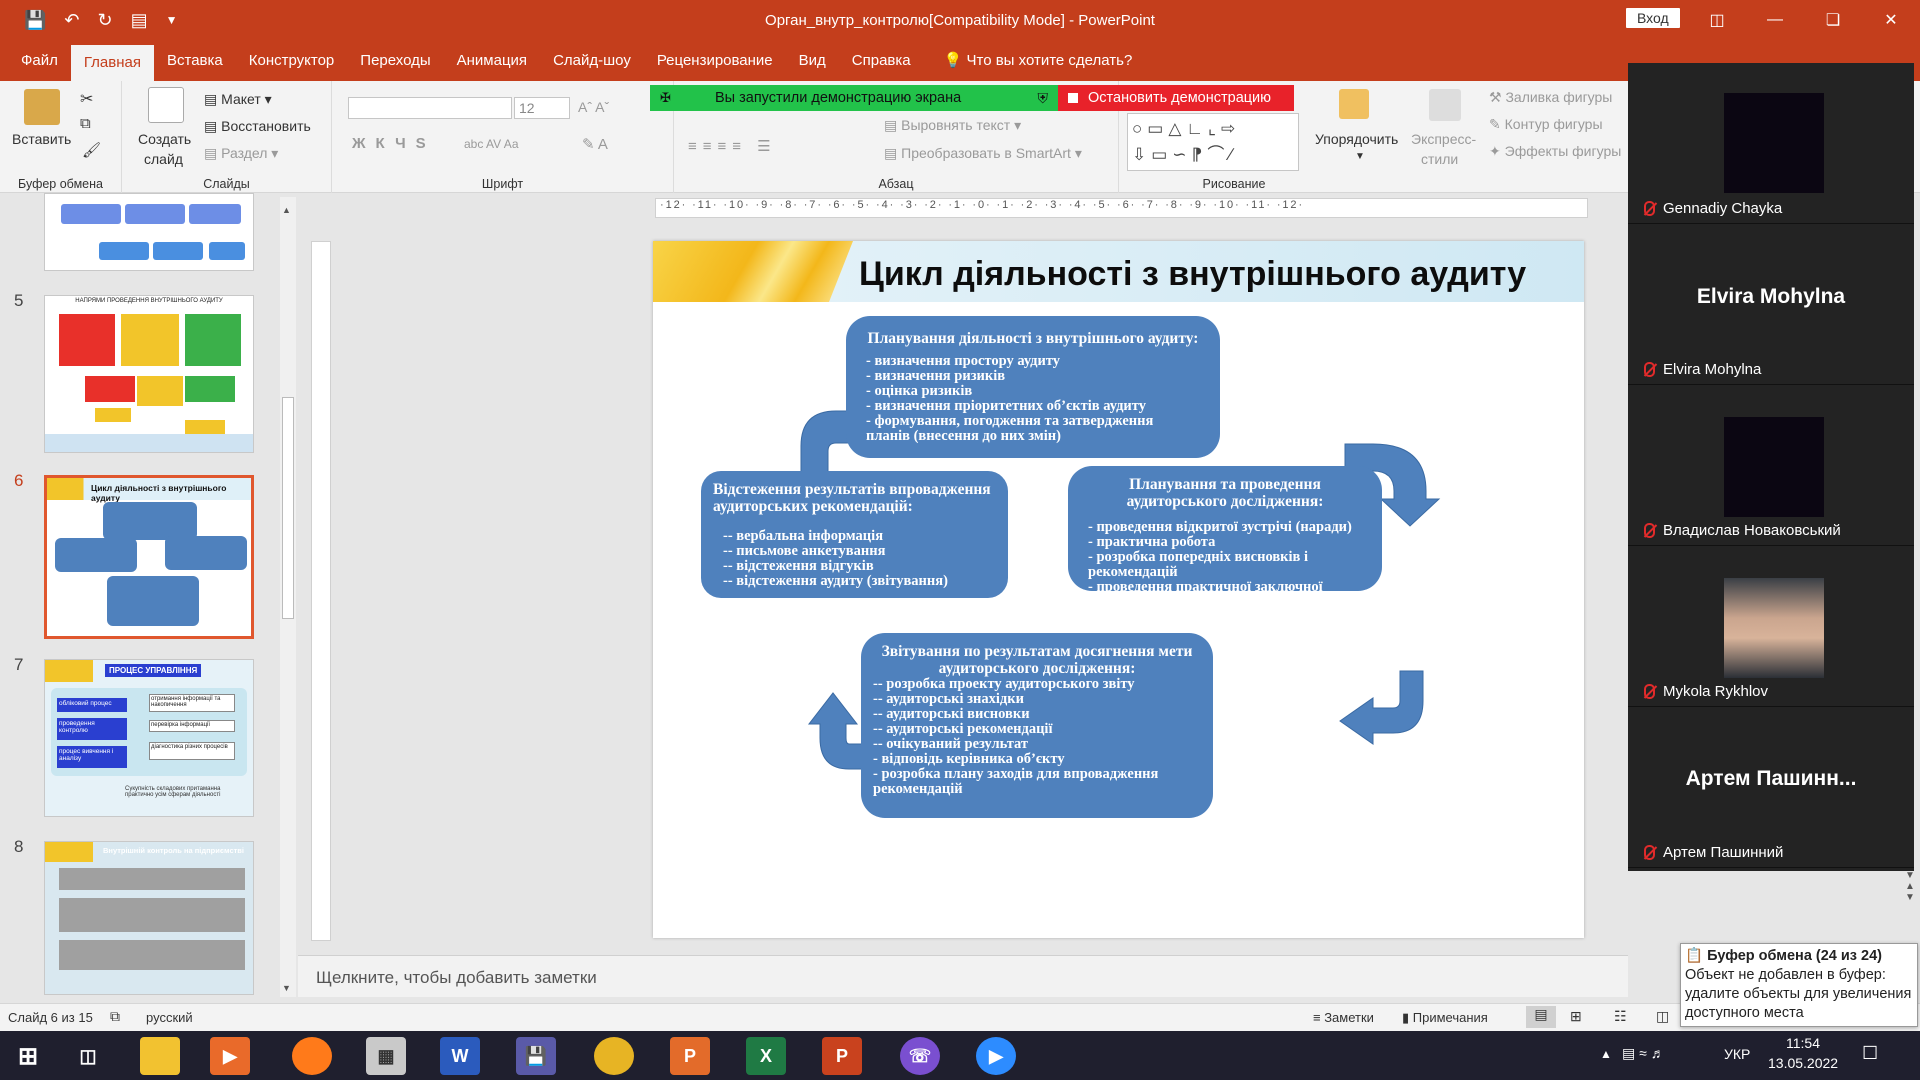  I want to click on thumbnails-scrollbar: ▲ ▼, so click(288, 597).